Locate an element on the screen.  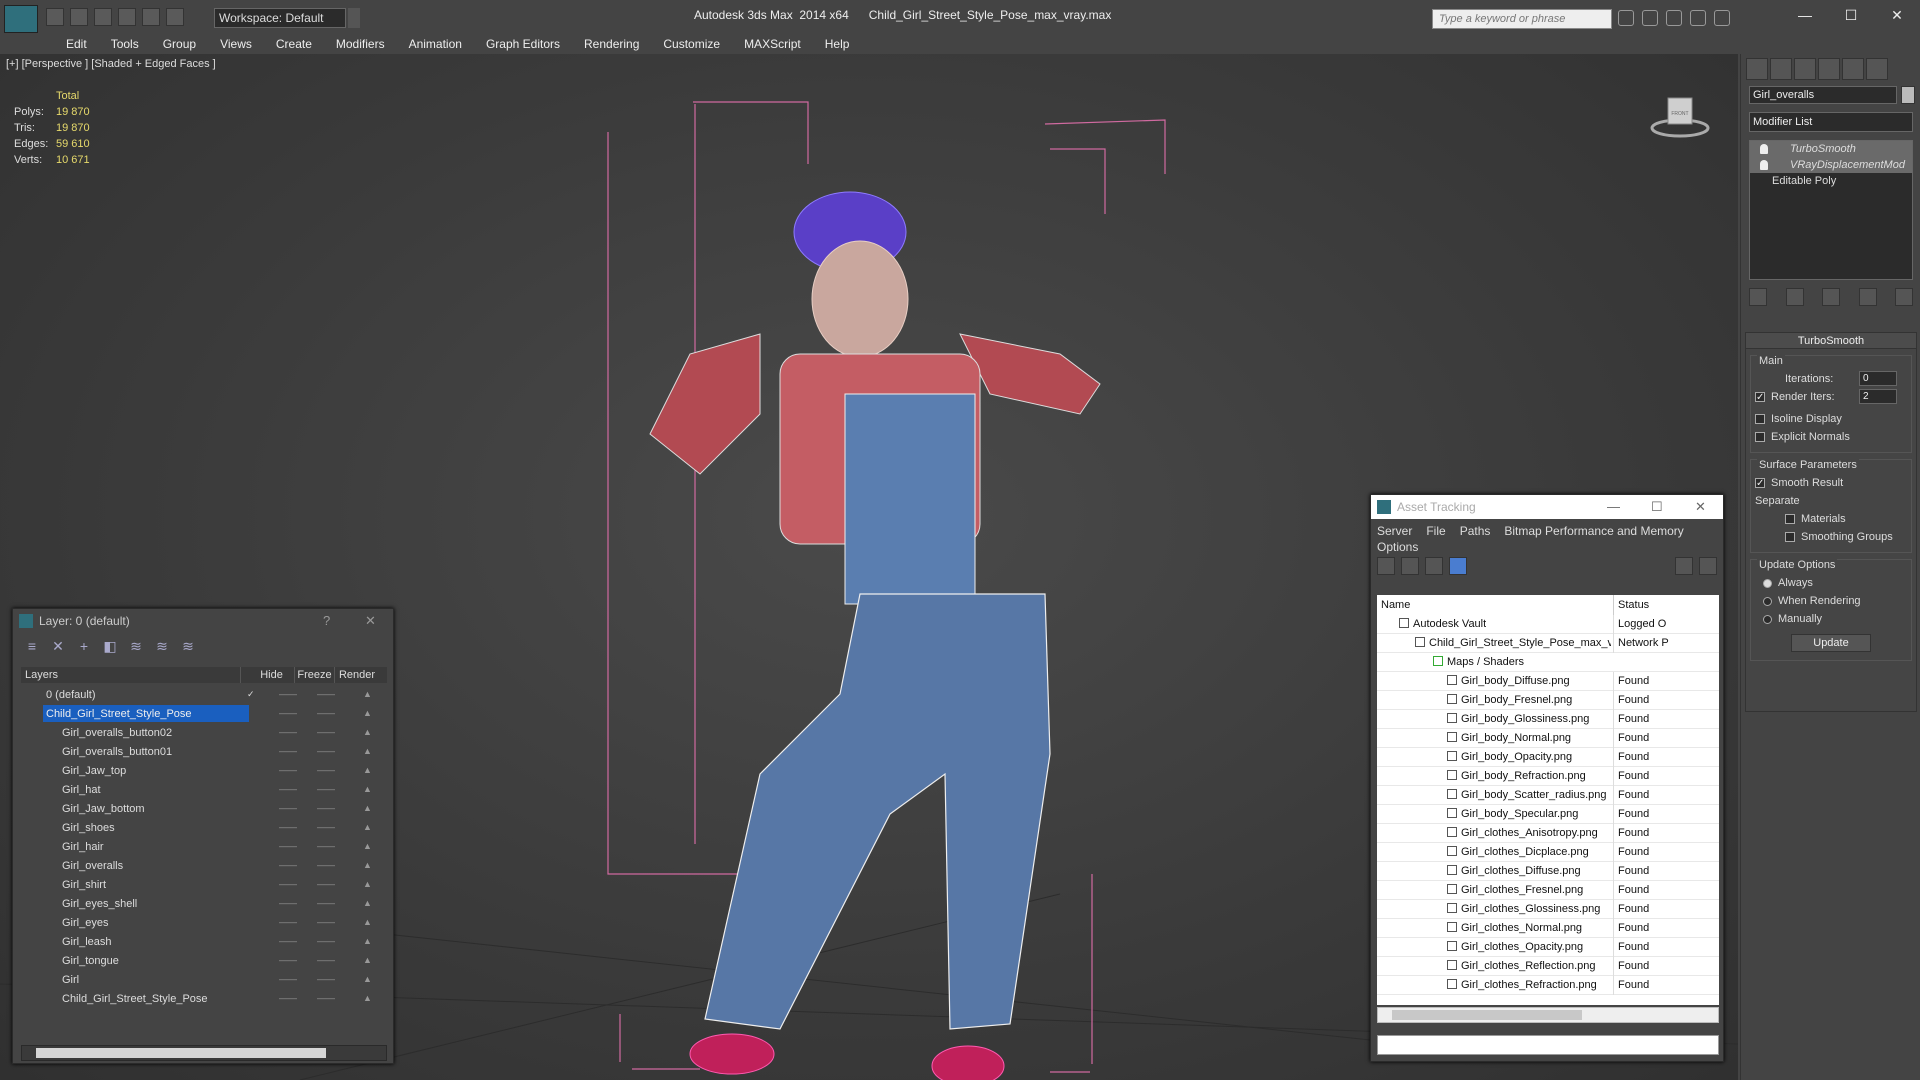
layer-window-titlebar: Layer: 0 (default) ? ✕ is located at coordinates (203, 621).